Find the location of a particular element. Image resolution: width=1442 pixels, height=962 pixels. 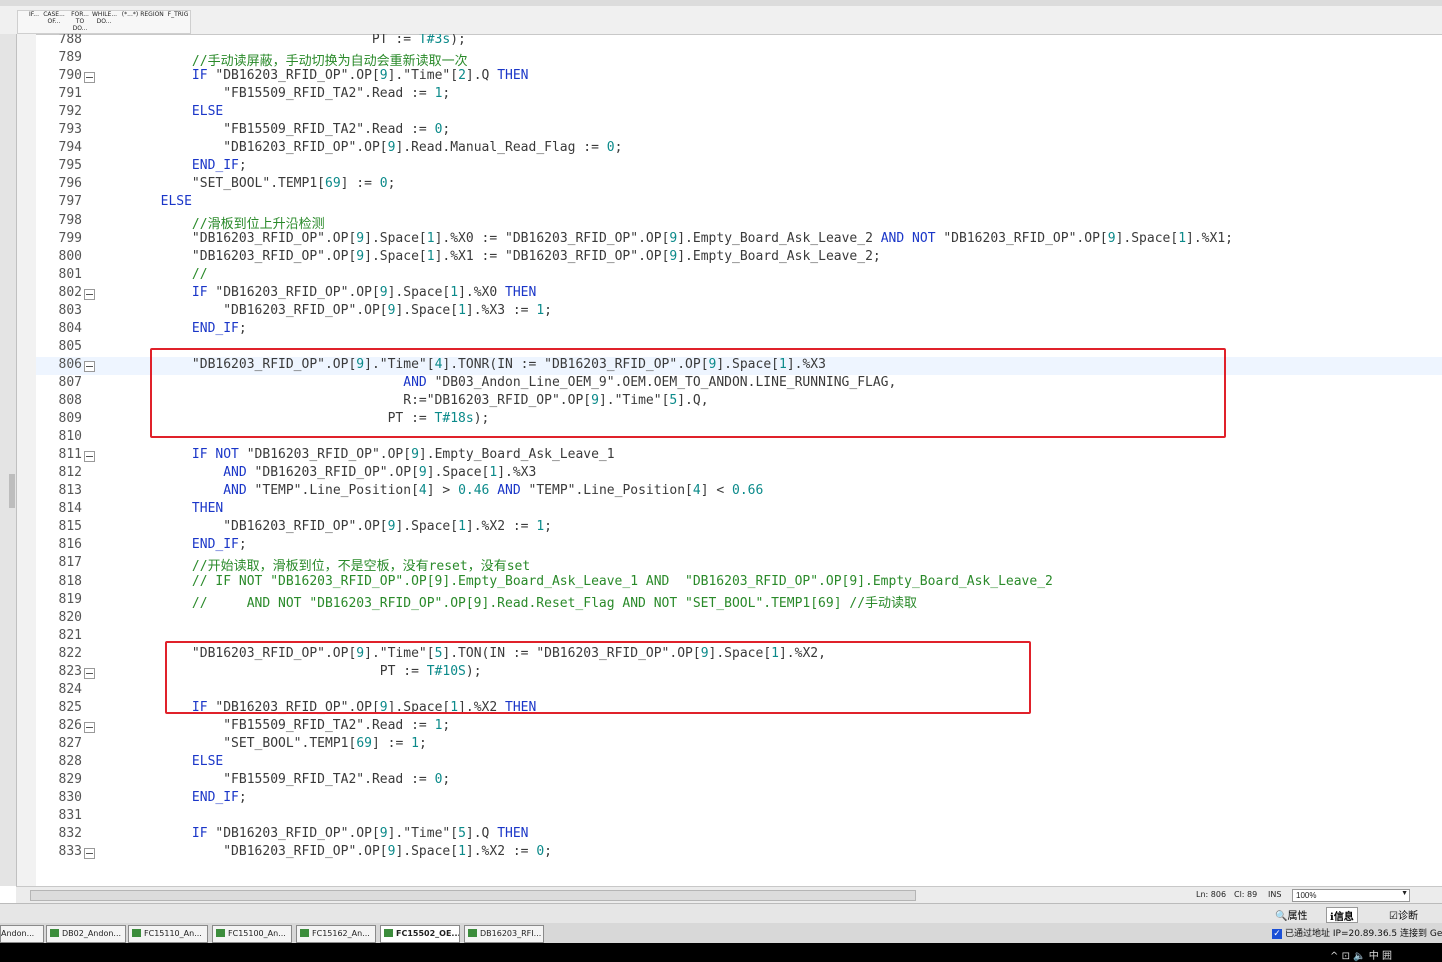

tab-properties: 🔍属性 is located at coordinates (1291, 914).